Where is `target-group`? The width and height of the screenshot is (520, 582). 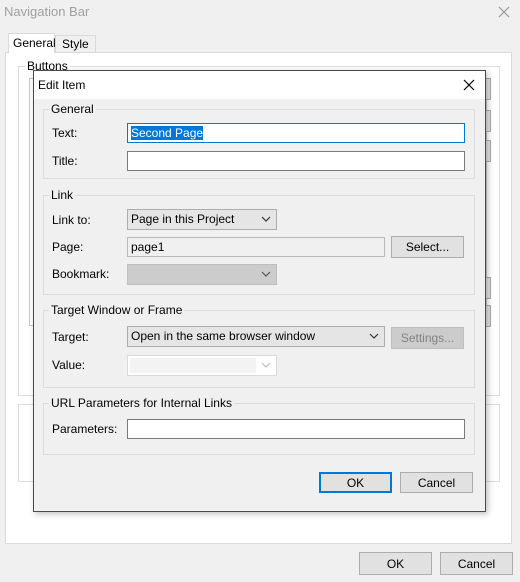 target-group is located at coordinates (259, 349).